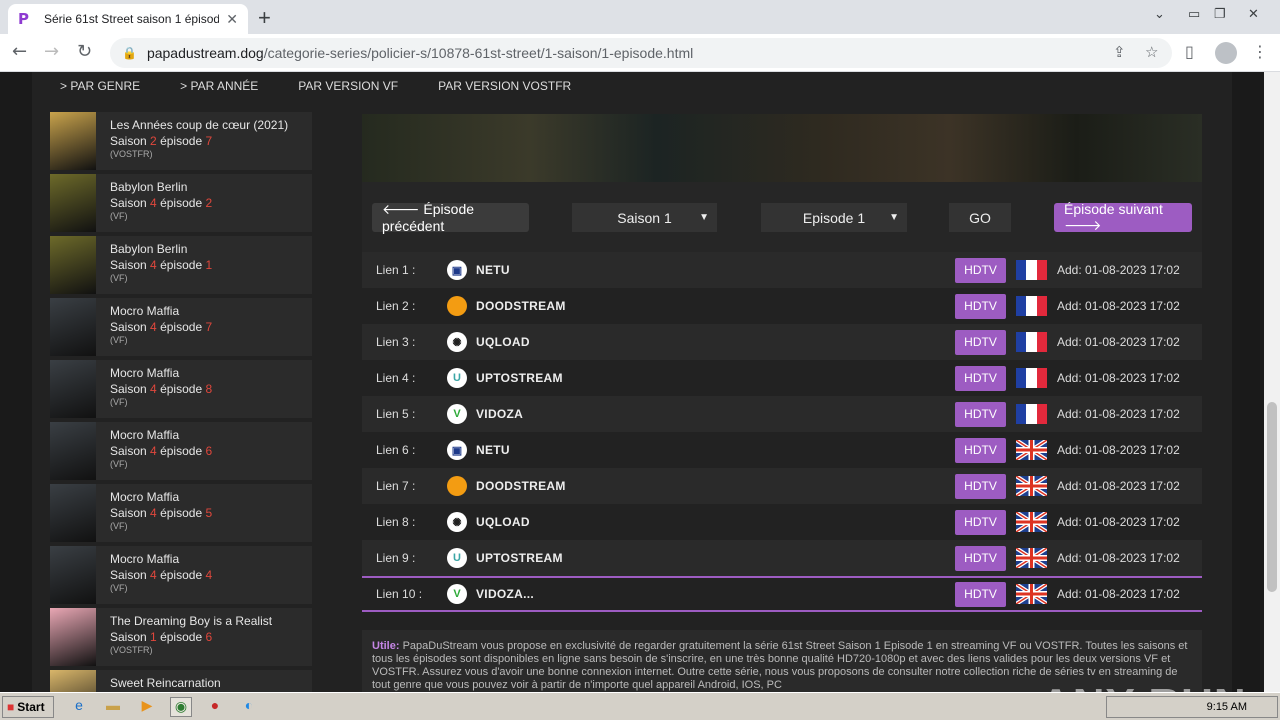  Describe the element at coordinates (644, 217) in the screenshot. I see `season-select: Saison 1 ▼` at that location.